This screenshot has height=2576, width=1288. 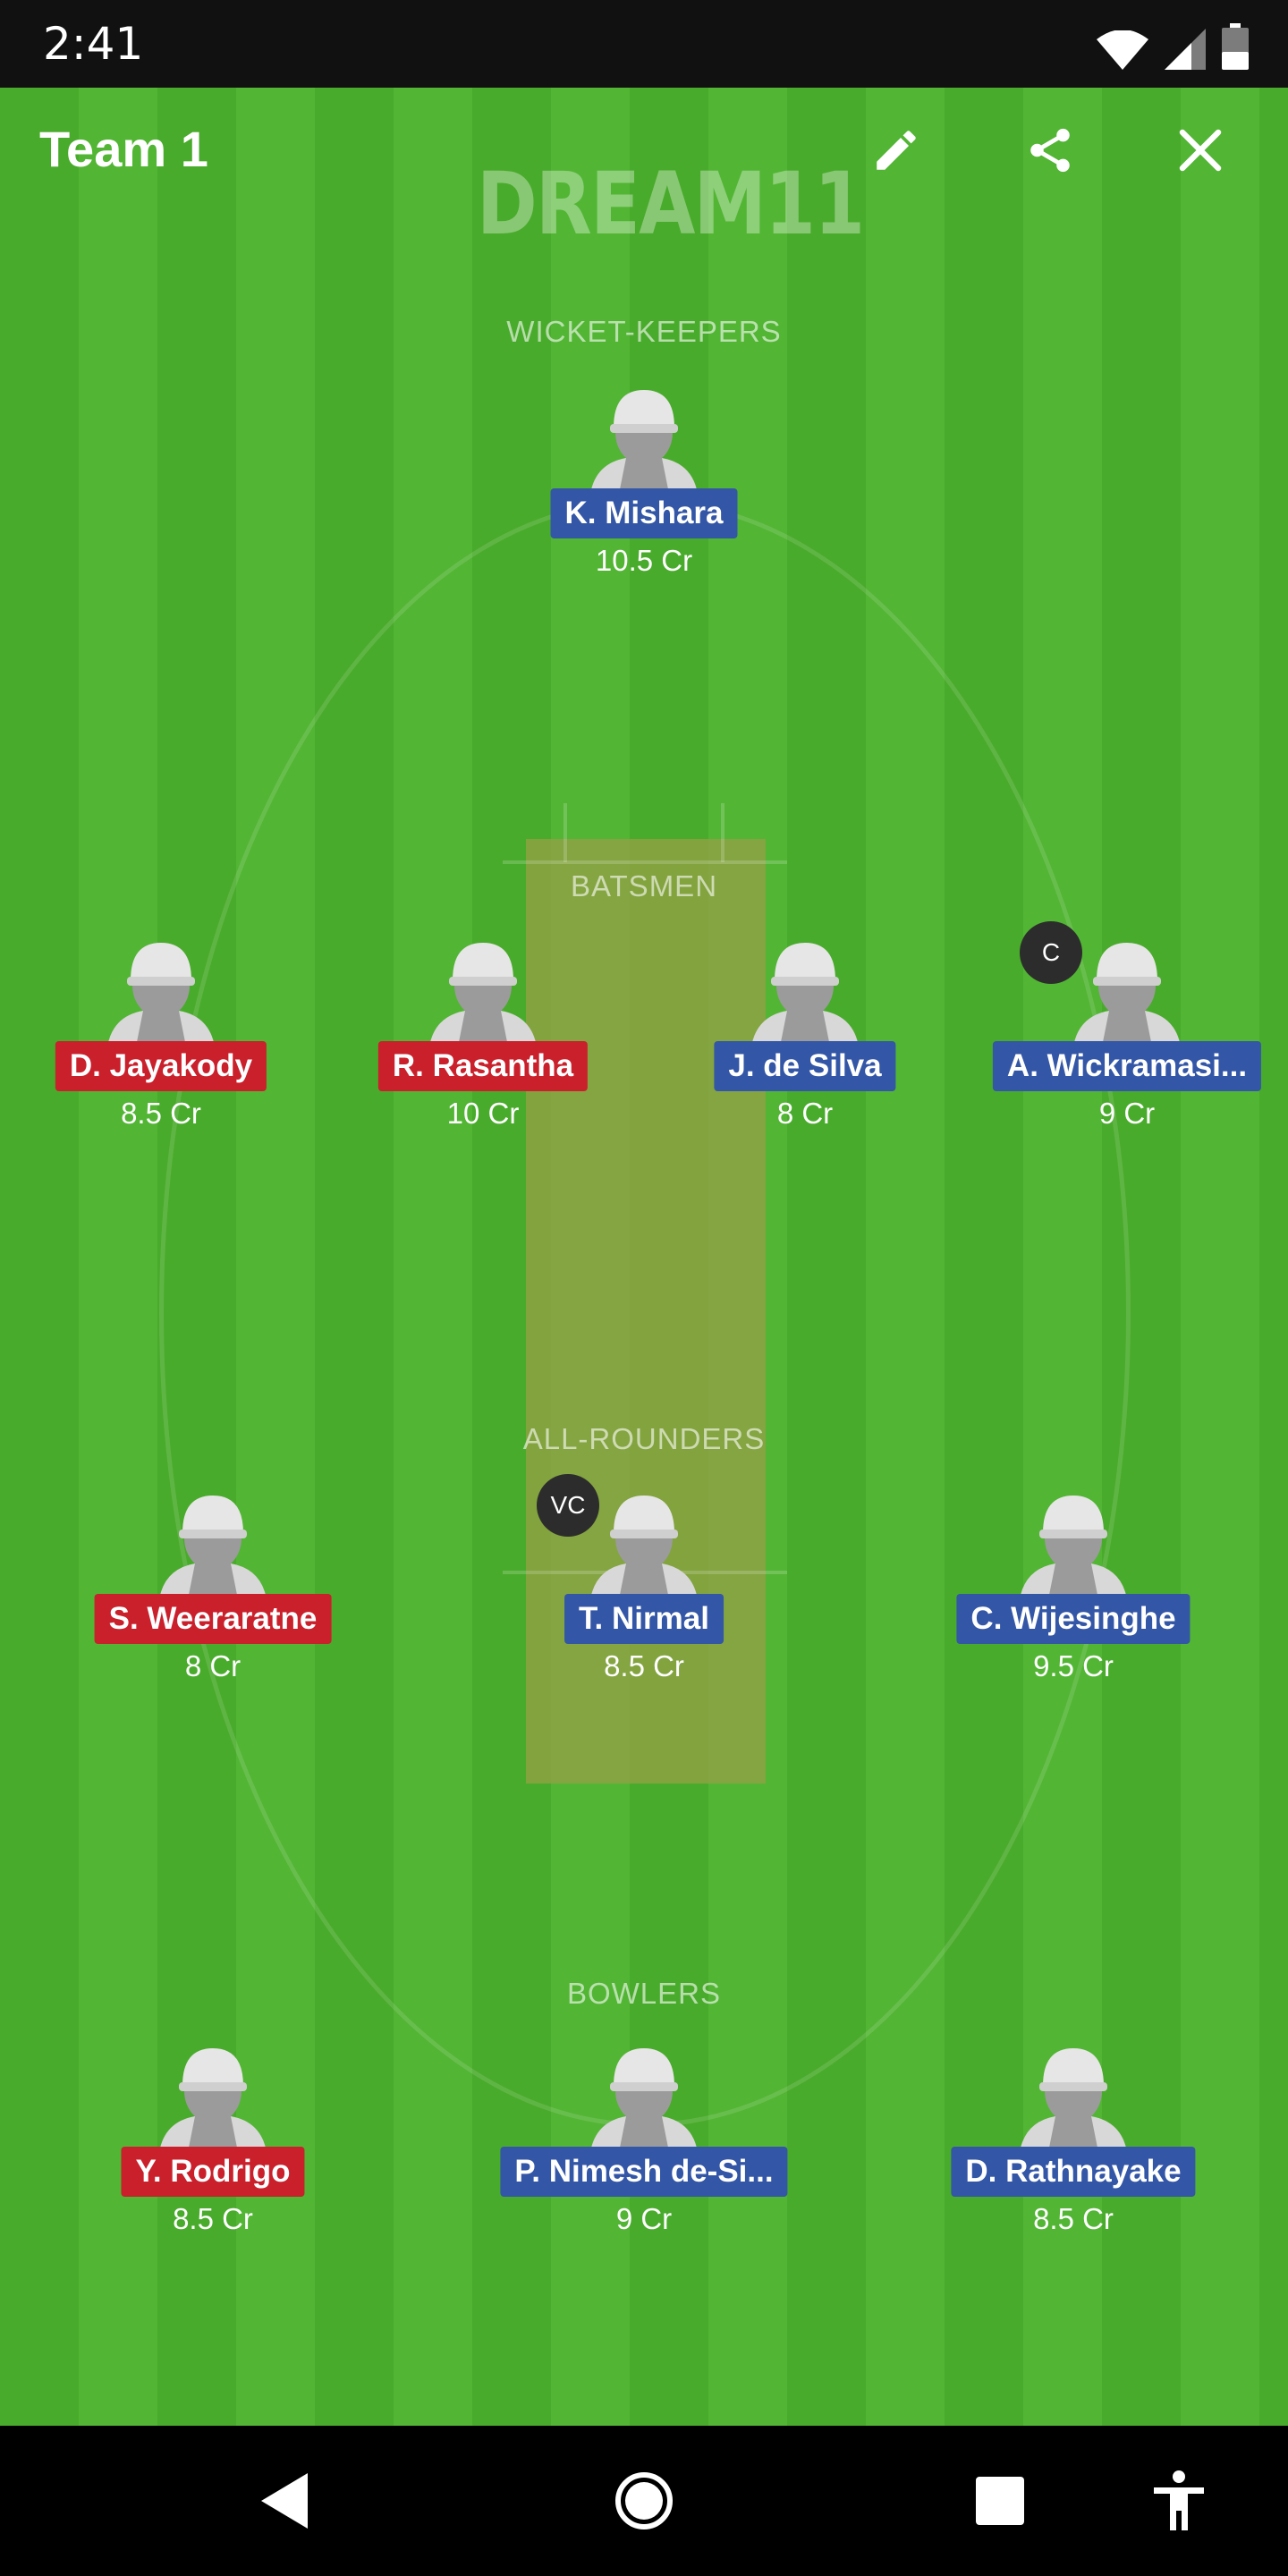 What do you see at coordinates (1185, 49) in the screenshot?
I see `signal-icon` at bounding box center [1185, 49].